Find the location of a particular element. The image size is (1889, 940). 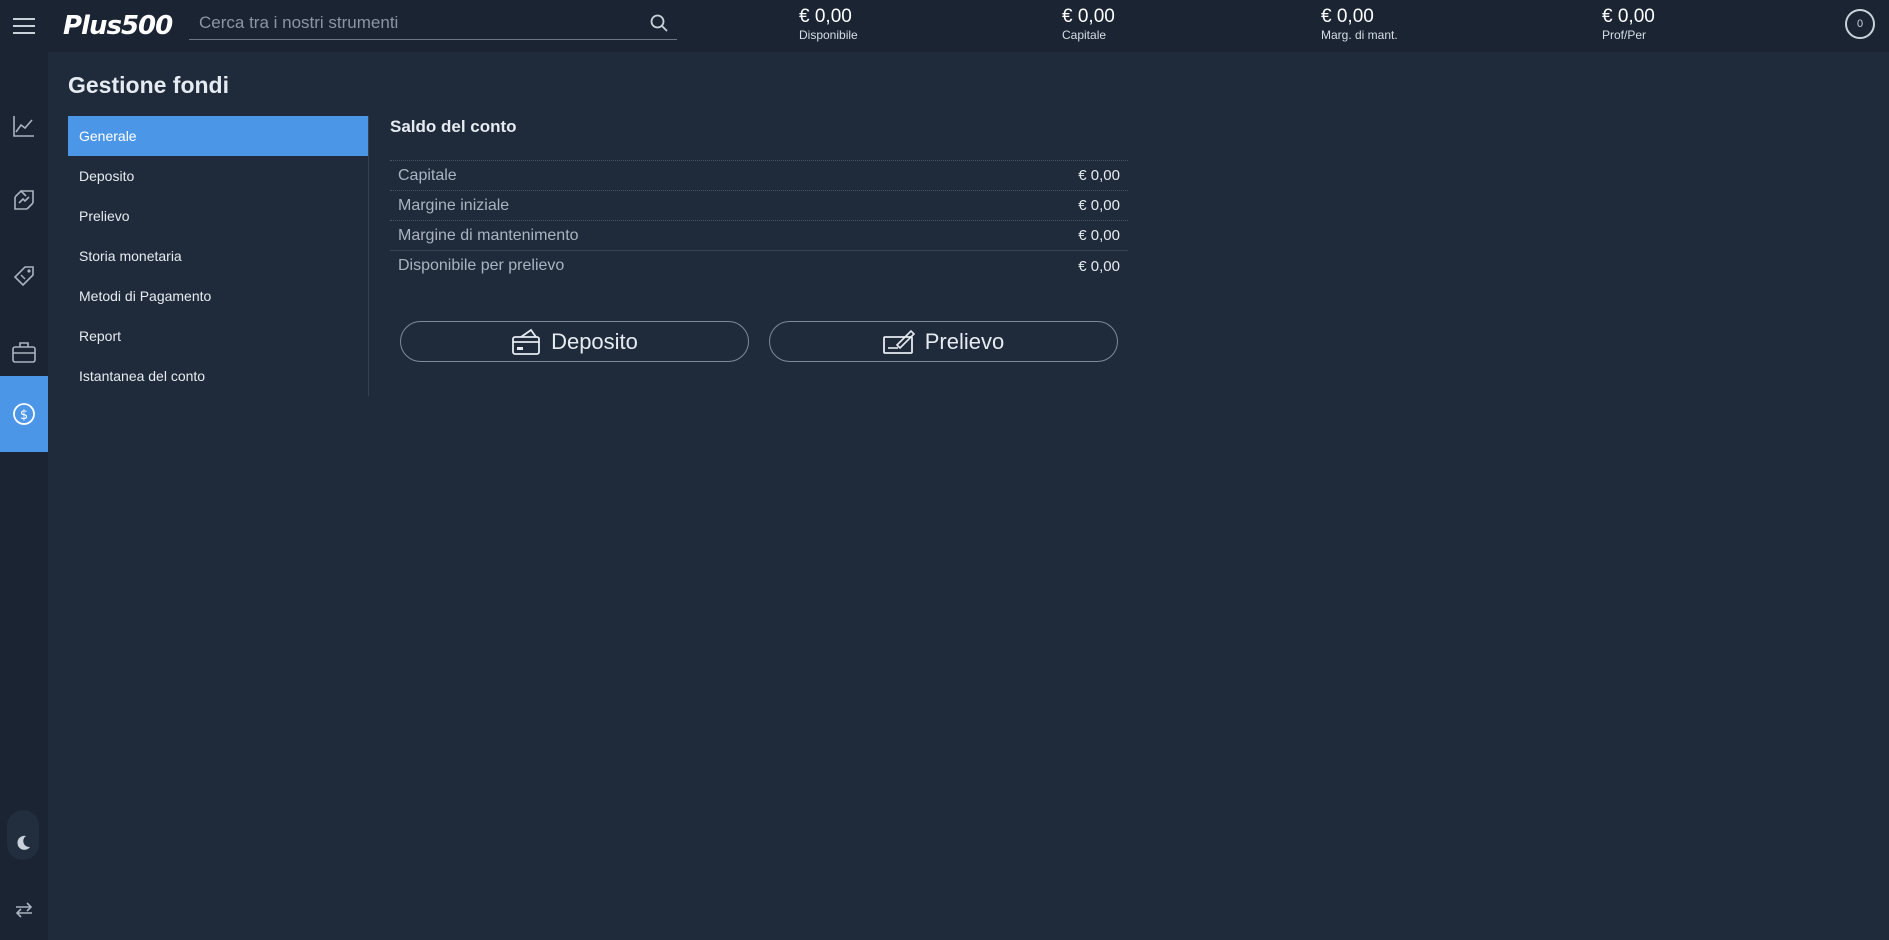

stat-capitale: € 0,00 Capitale is located at coordinates (1088, 24).